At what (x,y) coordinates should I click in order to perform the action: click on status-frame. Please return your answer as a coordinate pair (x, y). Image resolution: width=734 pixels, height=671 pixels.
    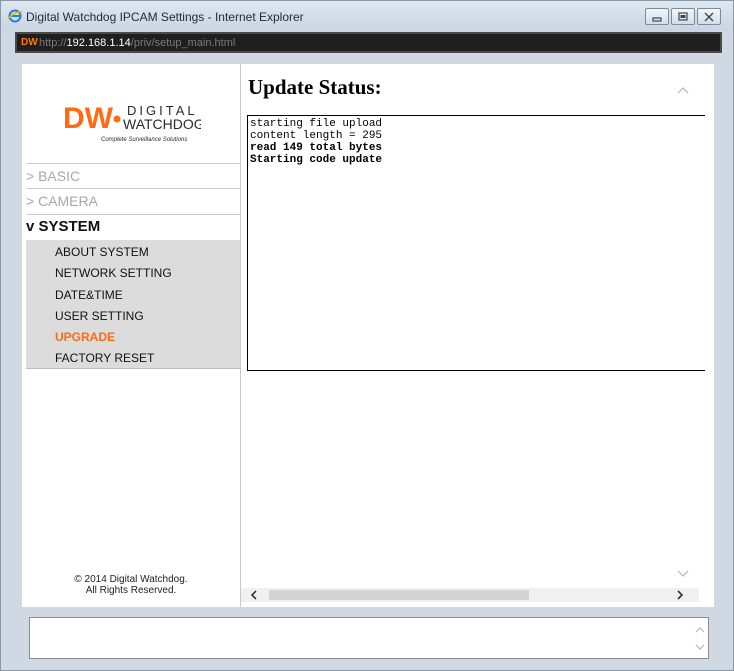
    Looking at the image, I should click on (369, 638).